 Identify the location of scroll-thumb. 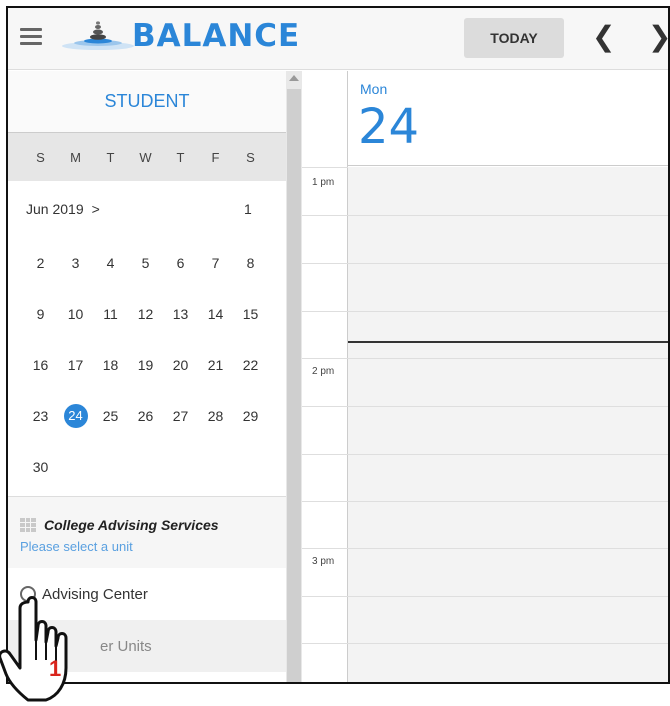
(294, 385).